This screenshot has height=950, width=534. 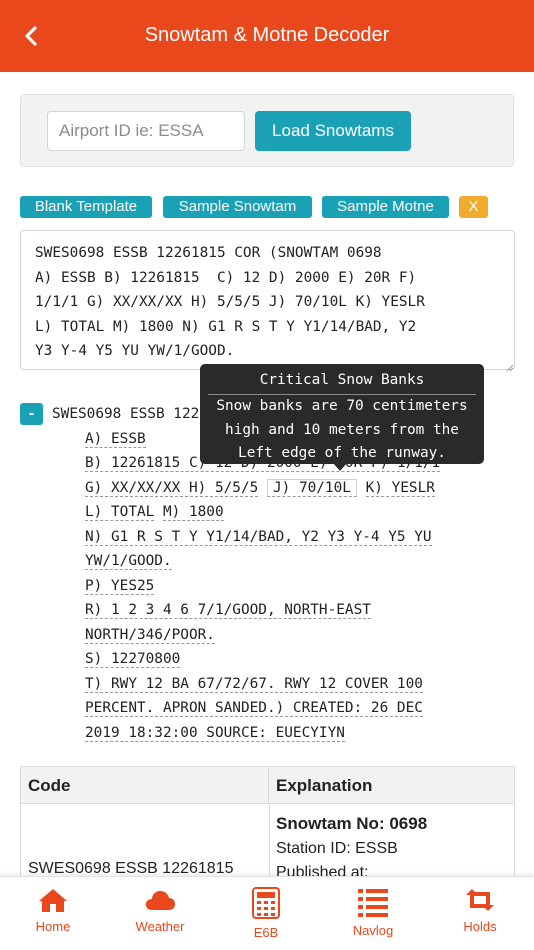 I want to click on tab-label: Home, so click(x=53, y=926).